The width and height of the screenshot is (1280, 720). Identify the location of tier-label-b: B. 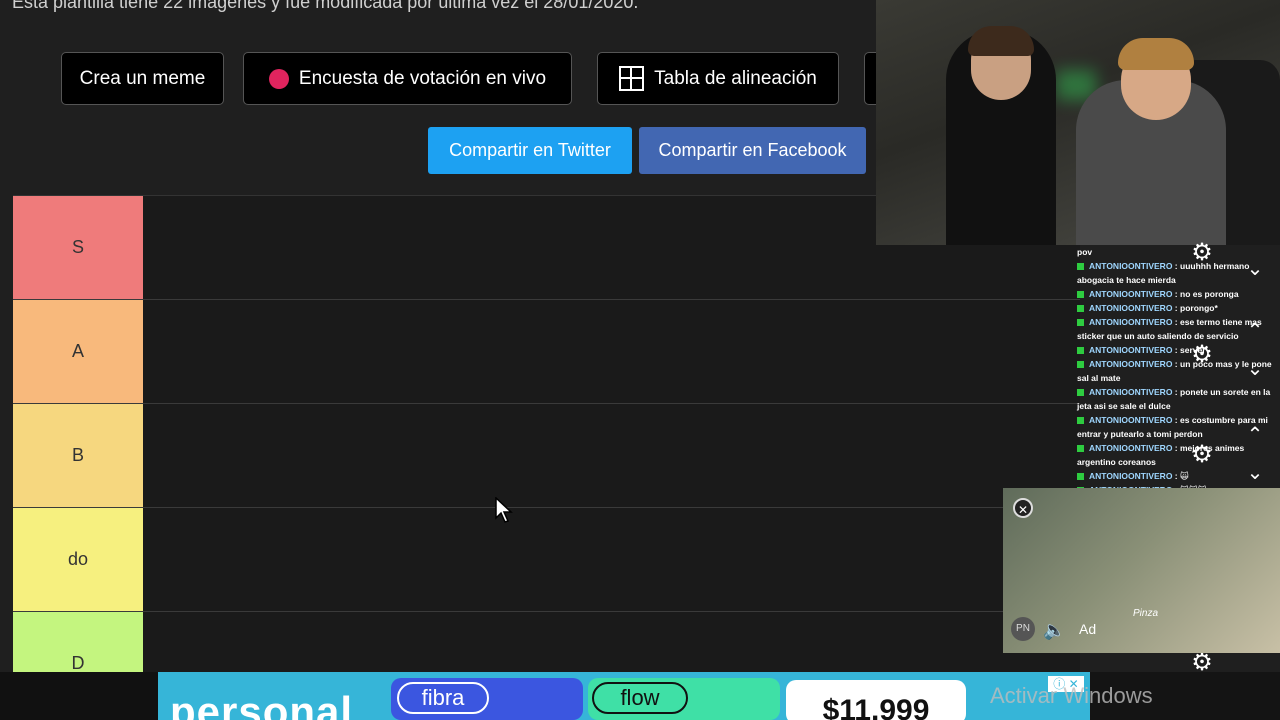
(78, 455).